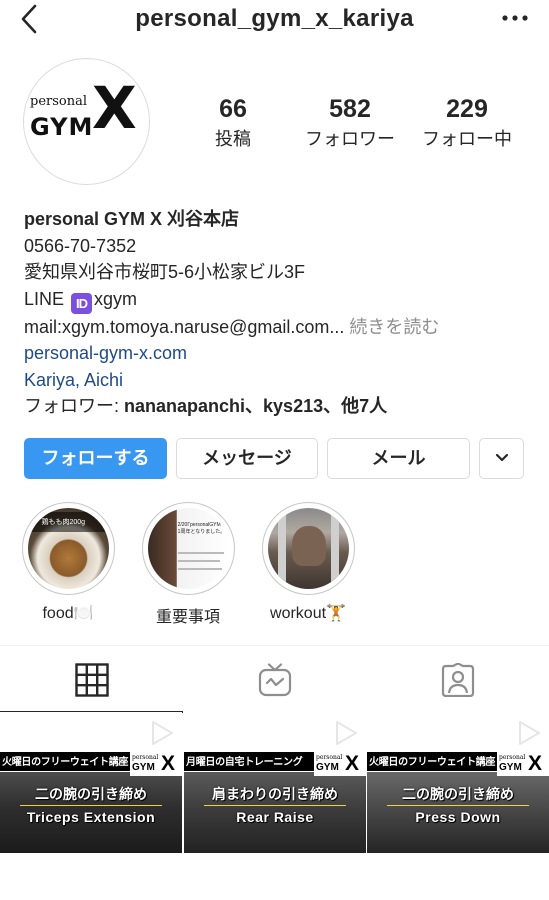  What do you see at coordinates (91, 817) in the screenshot?
I see `post-caption-en: Triceps Extension` at bounding box center [91, 817].